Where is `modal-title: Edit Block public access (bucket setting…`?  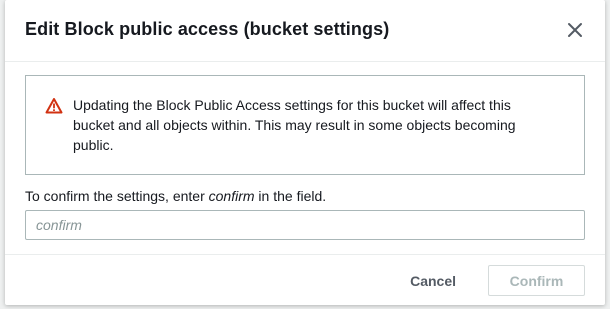
modal-title: Edit Block public access (bucket setting… is located at coordinates (207, 29).